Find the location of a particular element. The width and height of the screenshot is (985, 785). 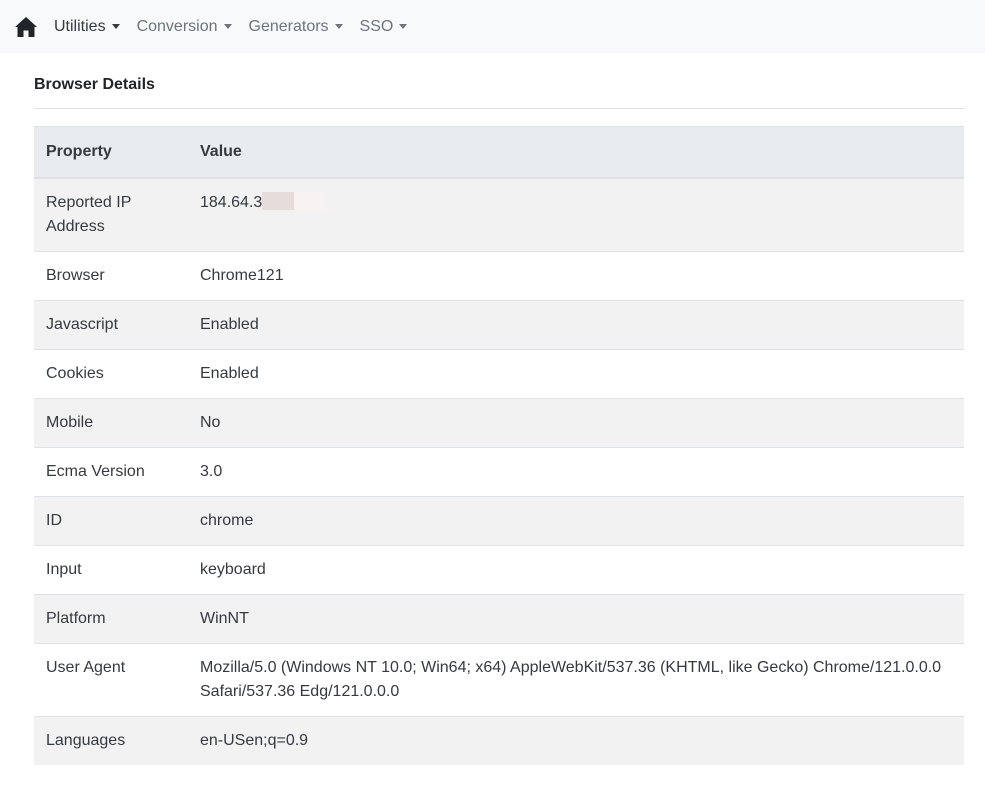

value-cell: en-USen;q=0.9 is located at coordinates (576, 740).